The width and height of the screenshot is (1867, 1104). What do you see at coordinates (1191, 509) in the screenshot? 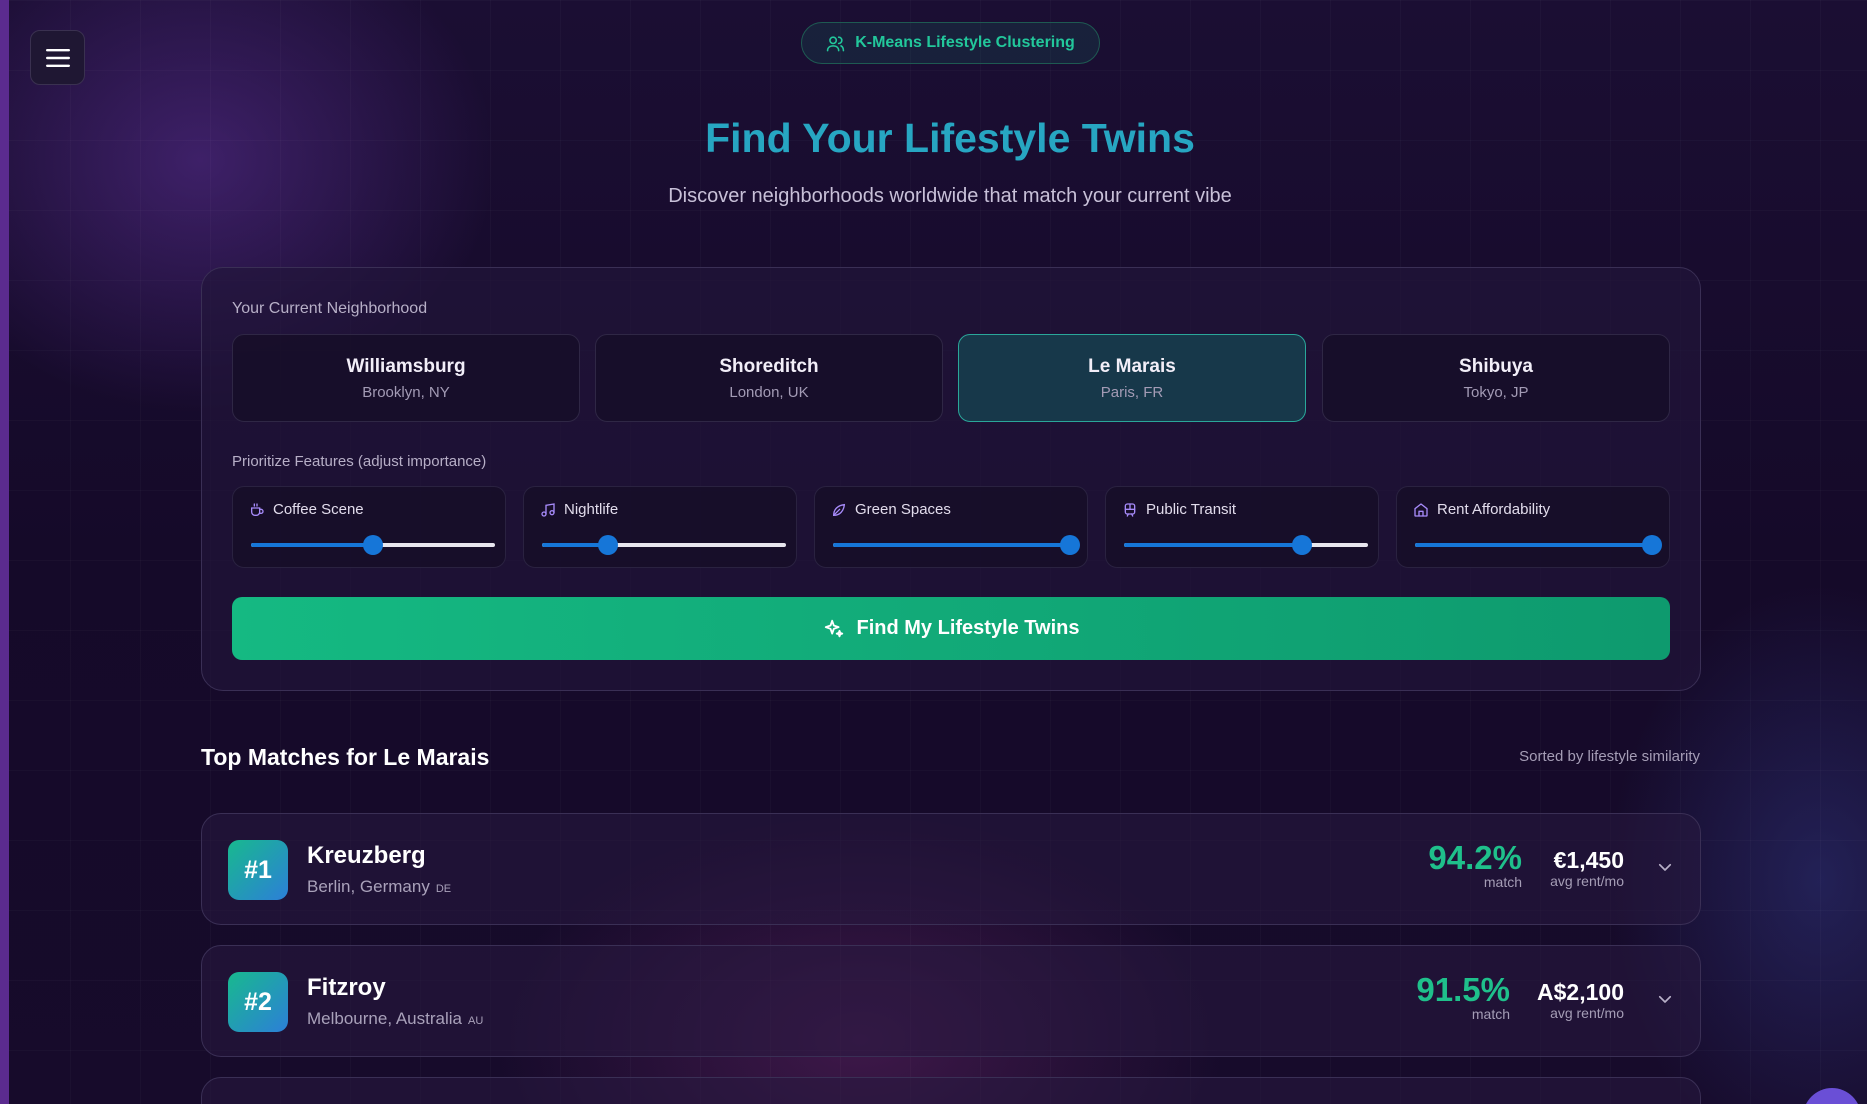
I see `feature-label: Public Transit` at bounding box center [1191, 509].